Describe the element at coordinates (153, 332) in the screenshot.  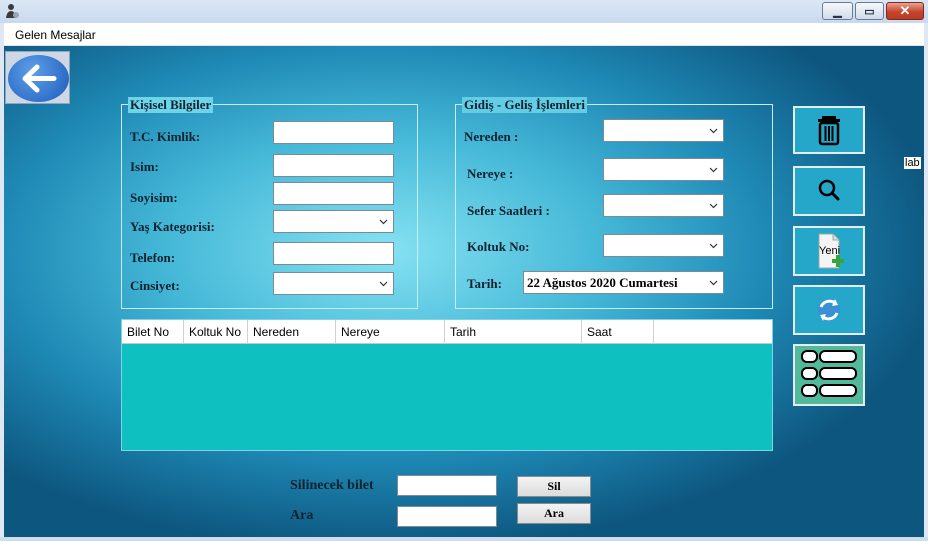
I see `column-header-bilet-no: Bilet No` at that location.